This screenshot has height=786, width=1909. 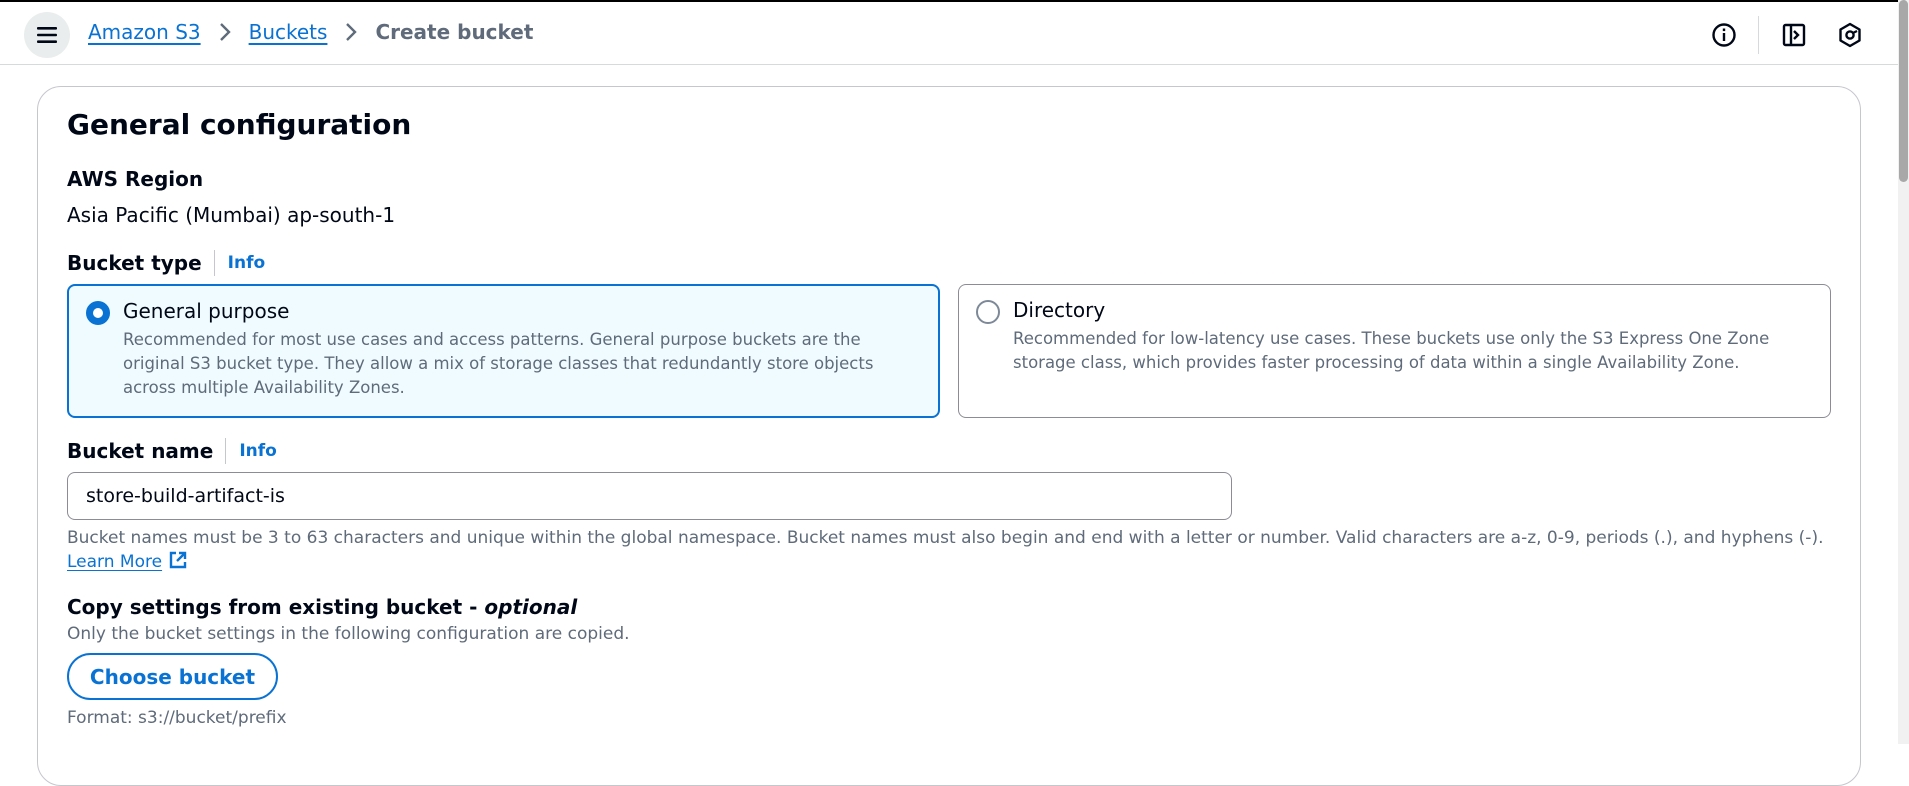 I want to click on info-button, so click(x=1724, y=35).